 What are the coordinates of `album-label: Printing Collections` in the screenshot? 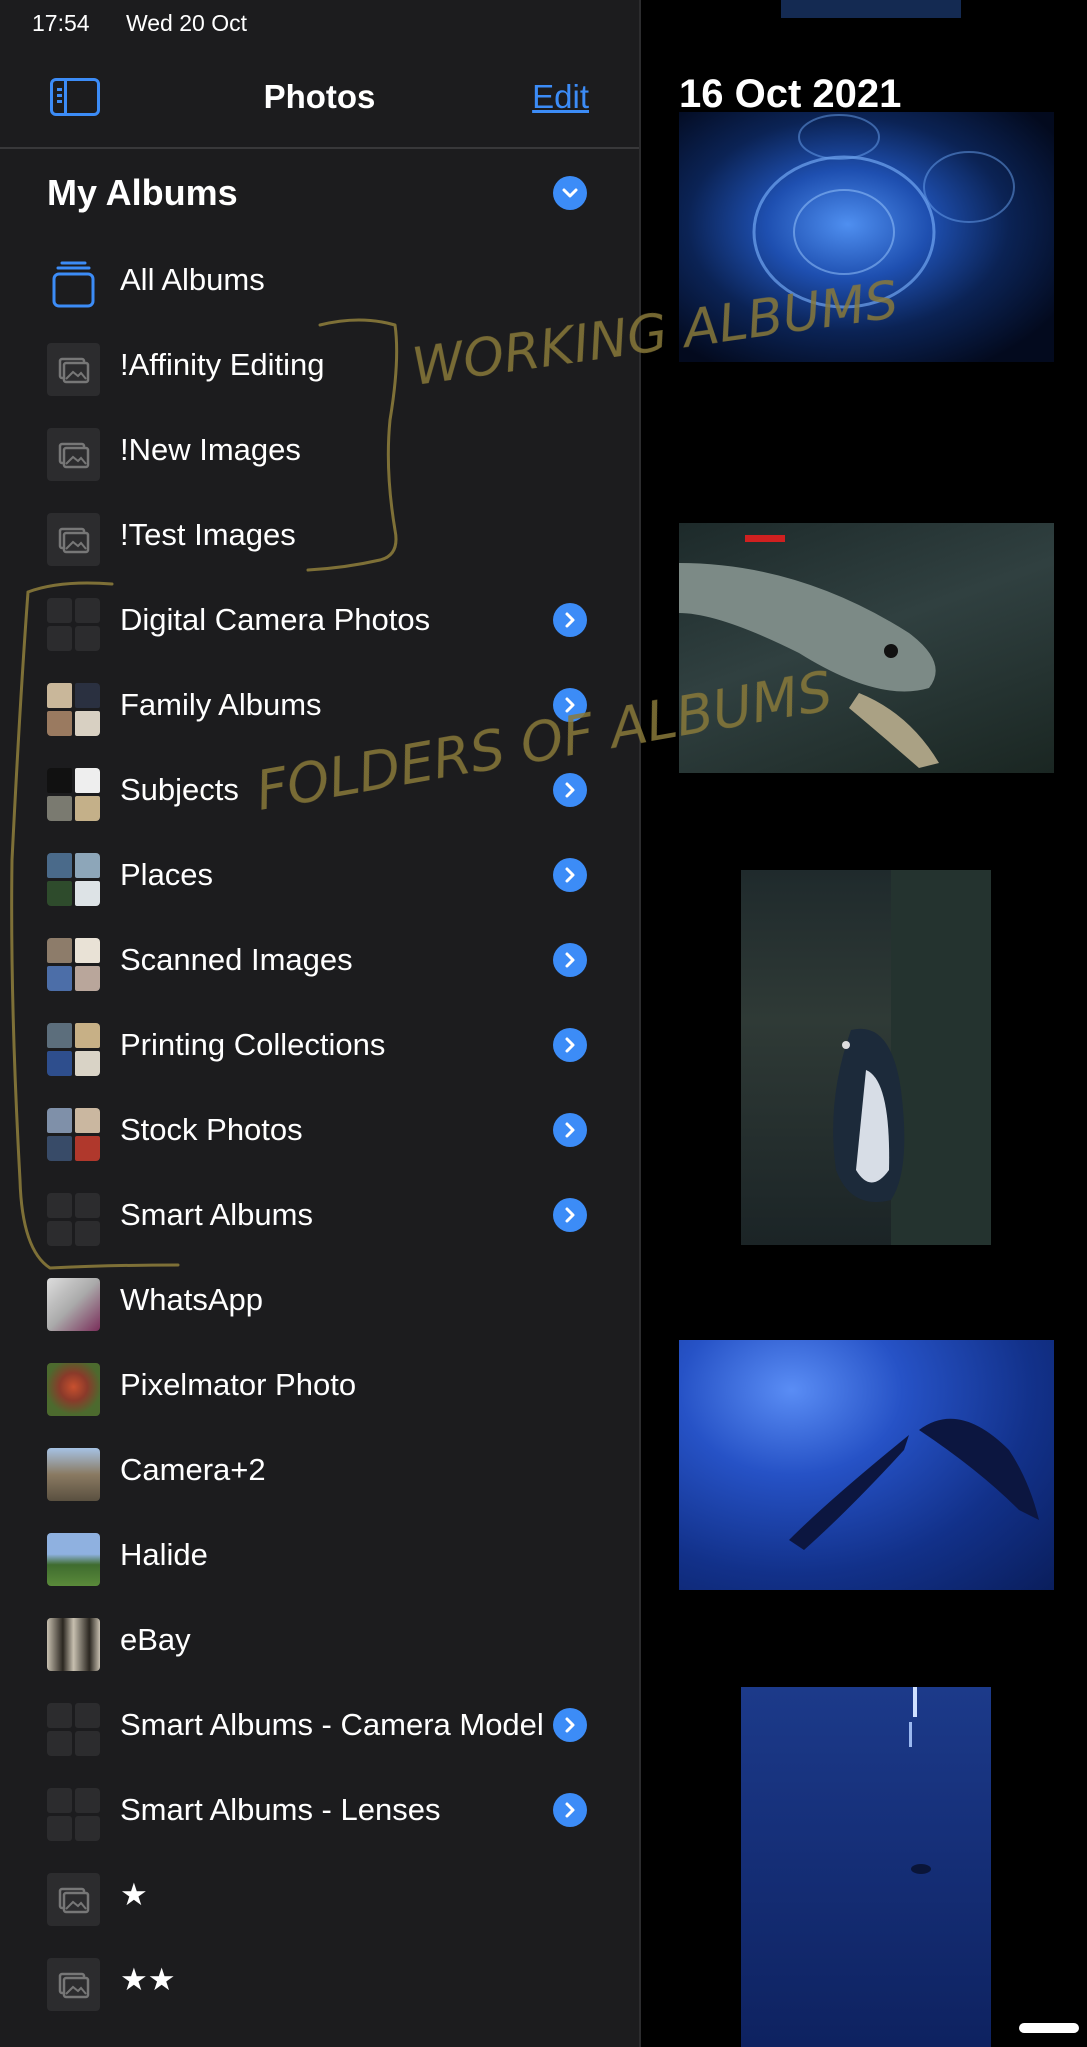 It's located at (253, 1044).